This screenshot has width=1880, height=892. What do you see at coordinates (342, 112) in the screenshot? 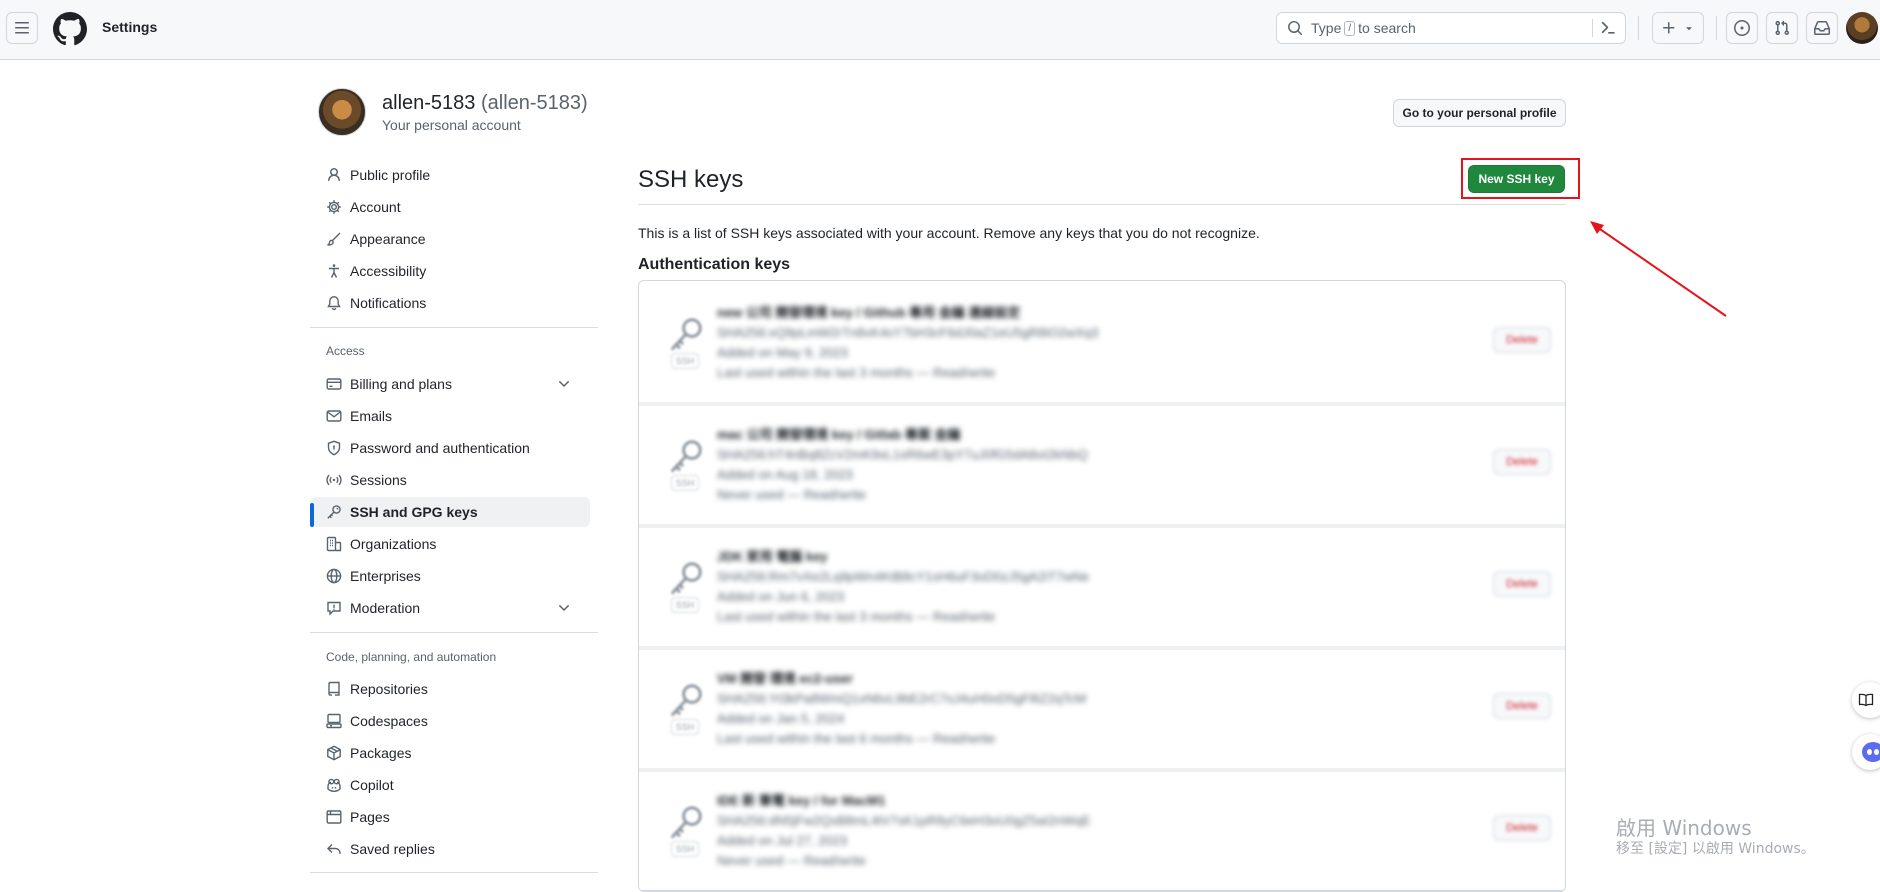
I see `account-avatar` at bounding box center [342, 112].